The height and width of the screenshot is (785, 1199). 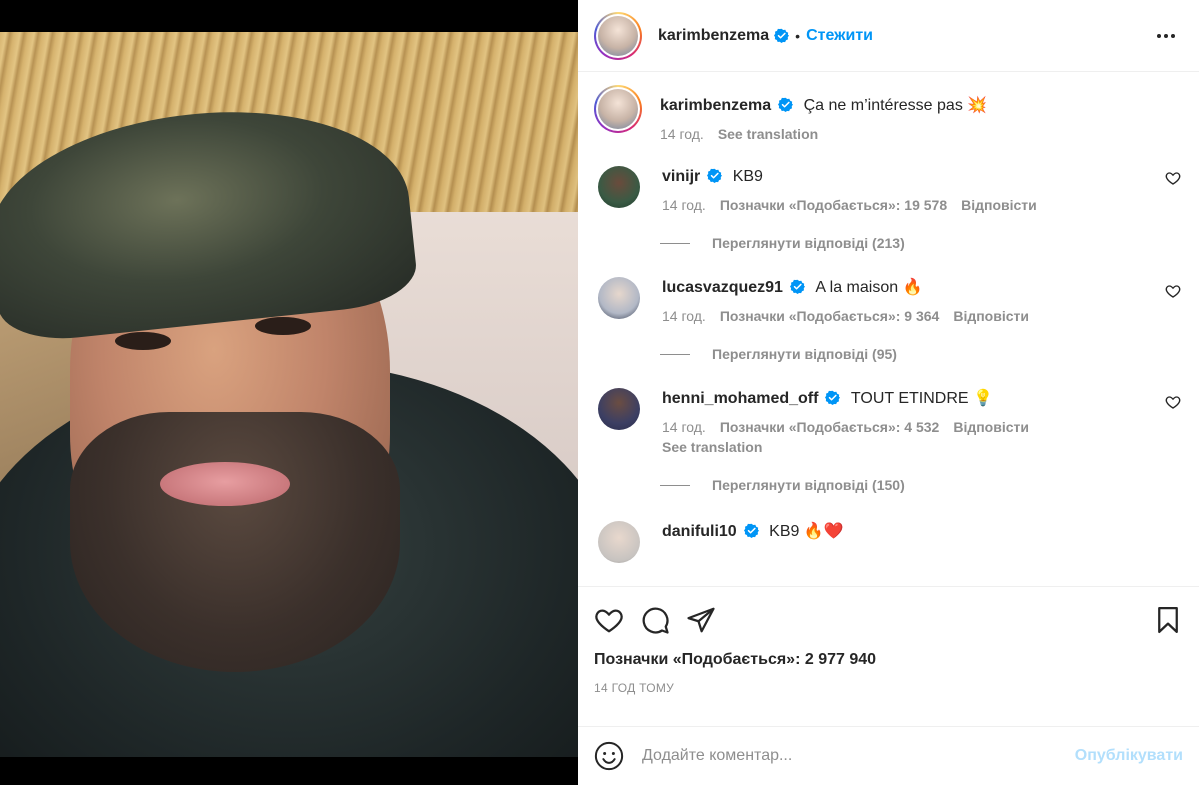 What do you see at coordinates (681, 176) in the screenshot?
I see `comment-username: vinijr` at bounding box center [681, 176].